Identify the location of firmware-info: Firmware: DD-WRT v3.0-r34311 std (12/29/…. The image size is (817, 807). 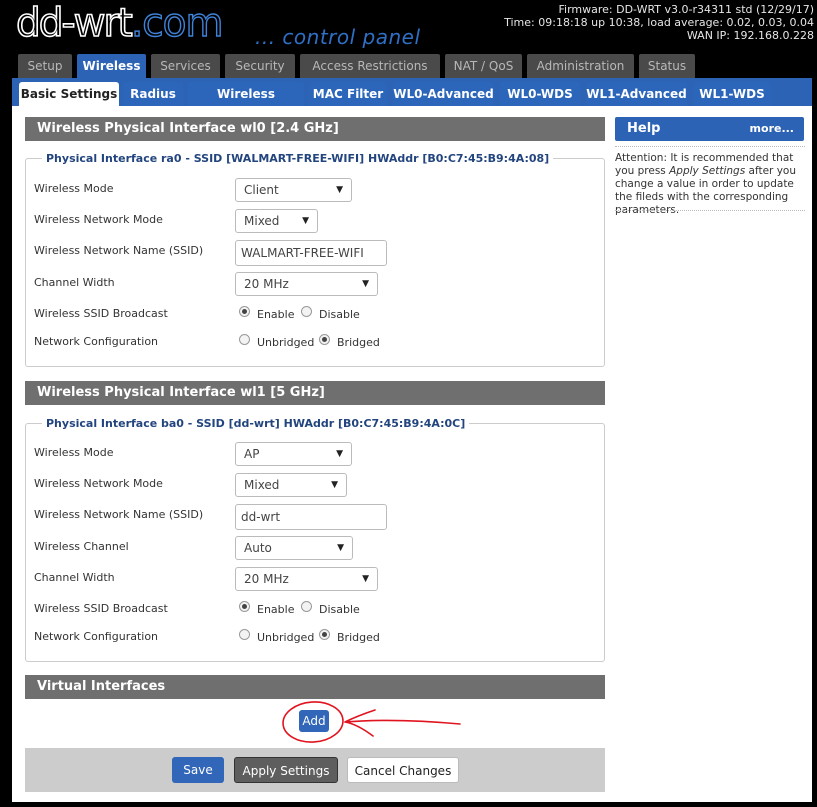
(686, 9).